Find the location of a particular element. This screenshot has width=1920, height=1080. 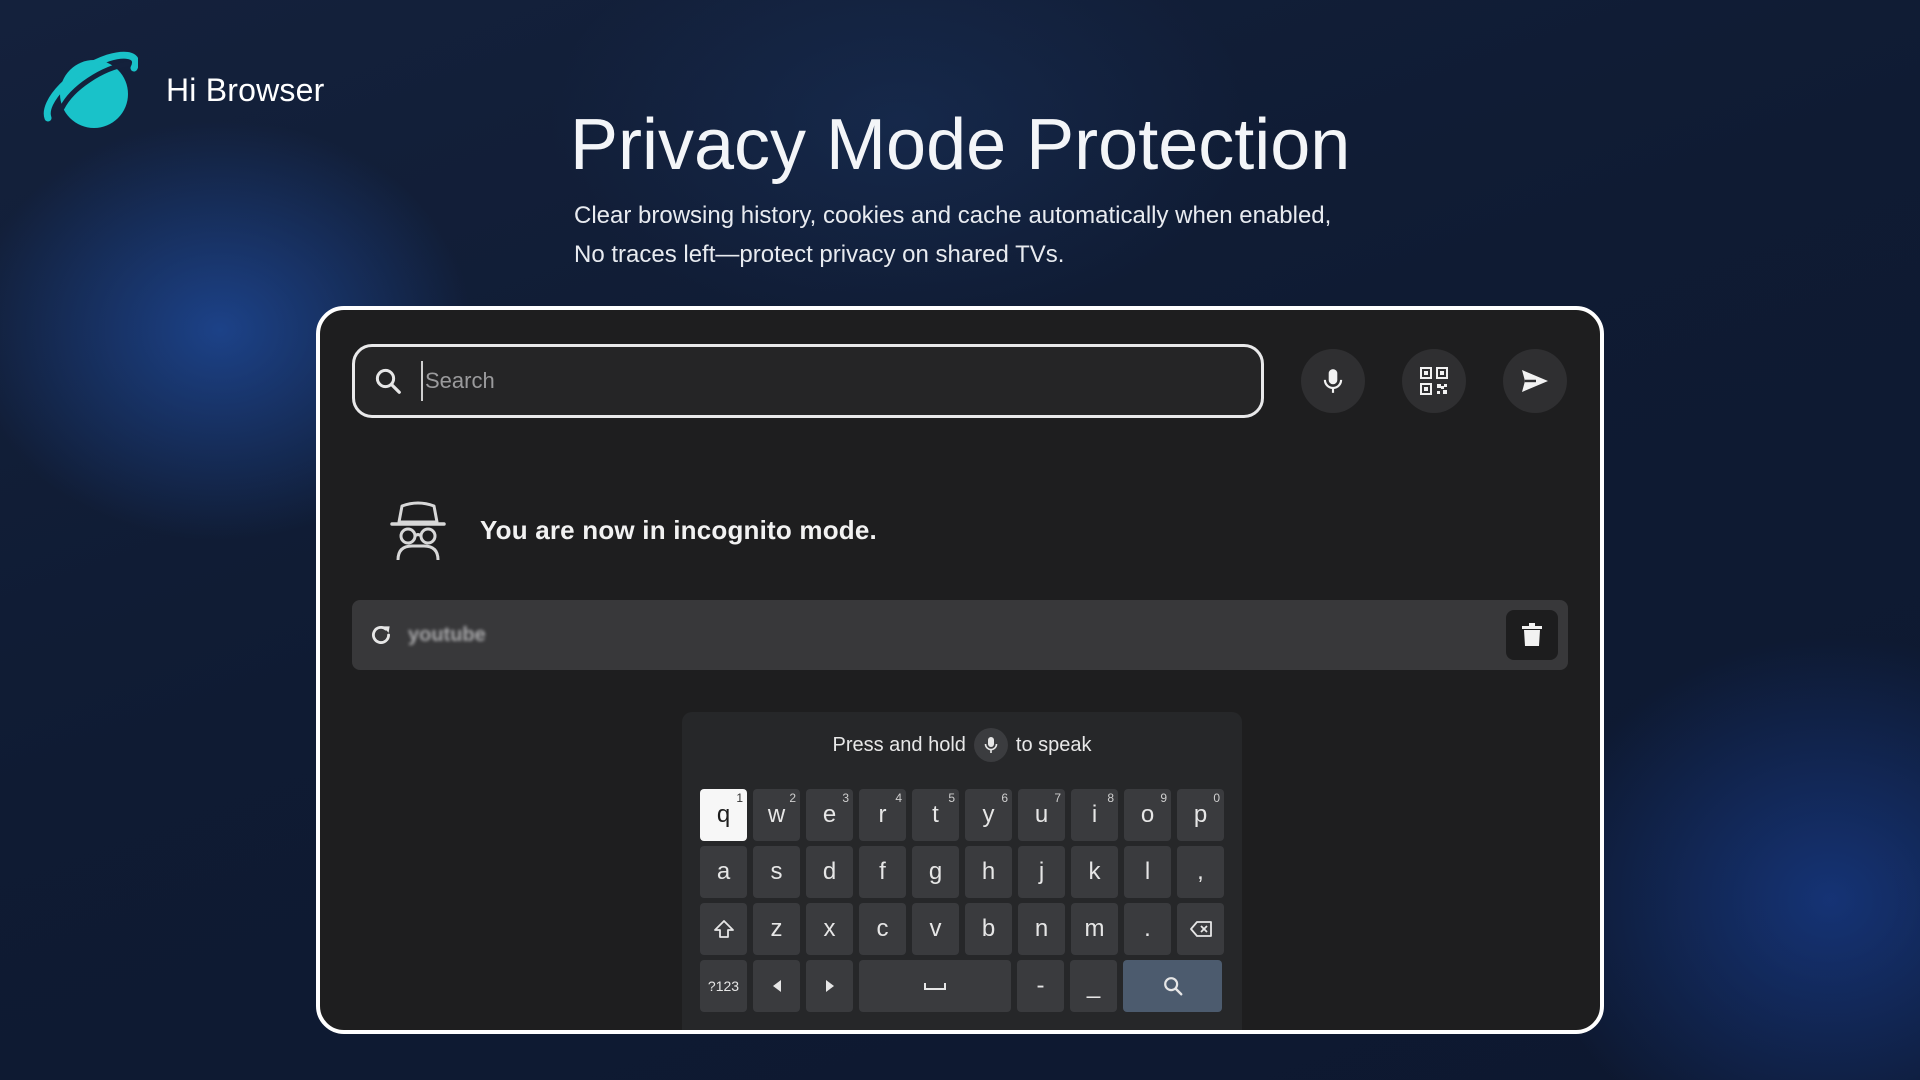

key-cursor-left is located at coordinates (776, 986).